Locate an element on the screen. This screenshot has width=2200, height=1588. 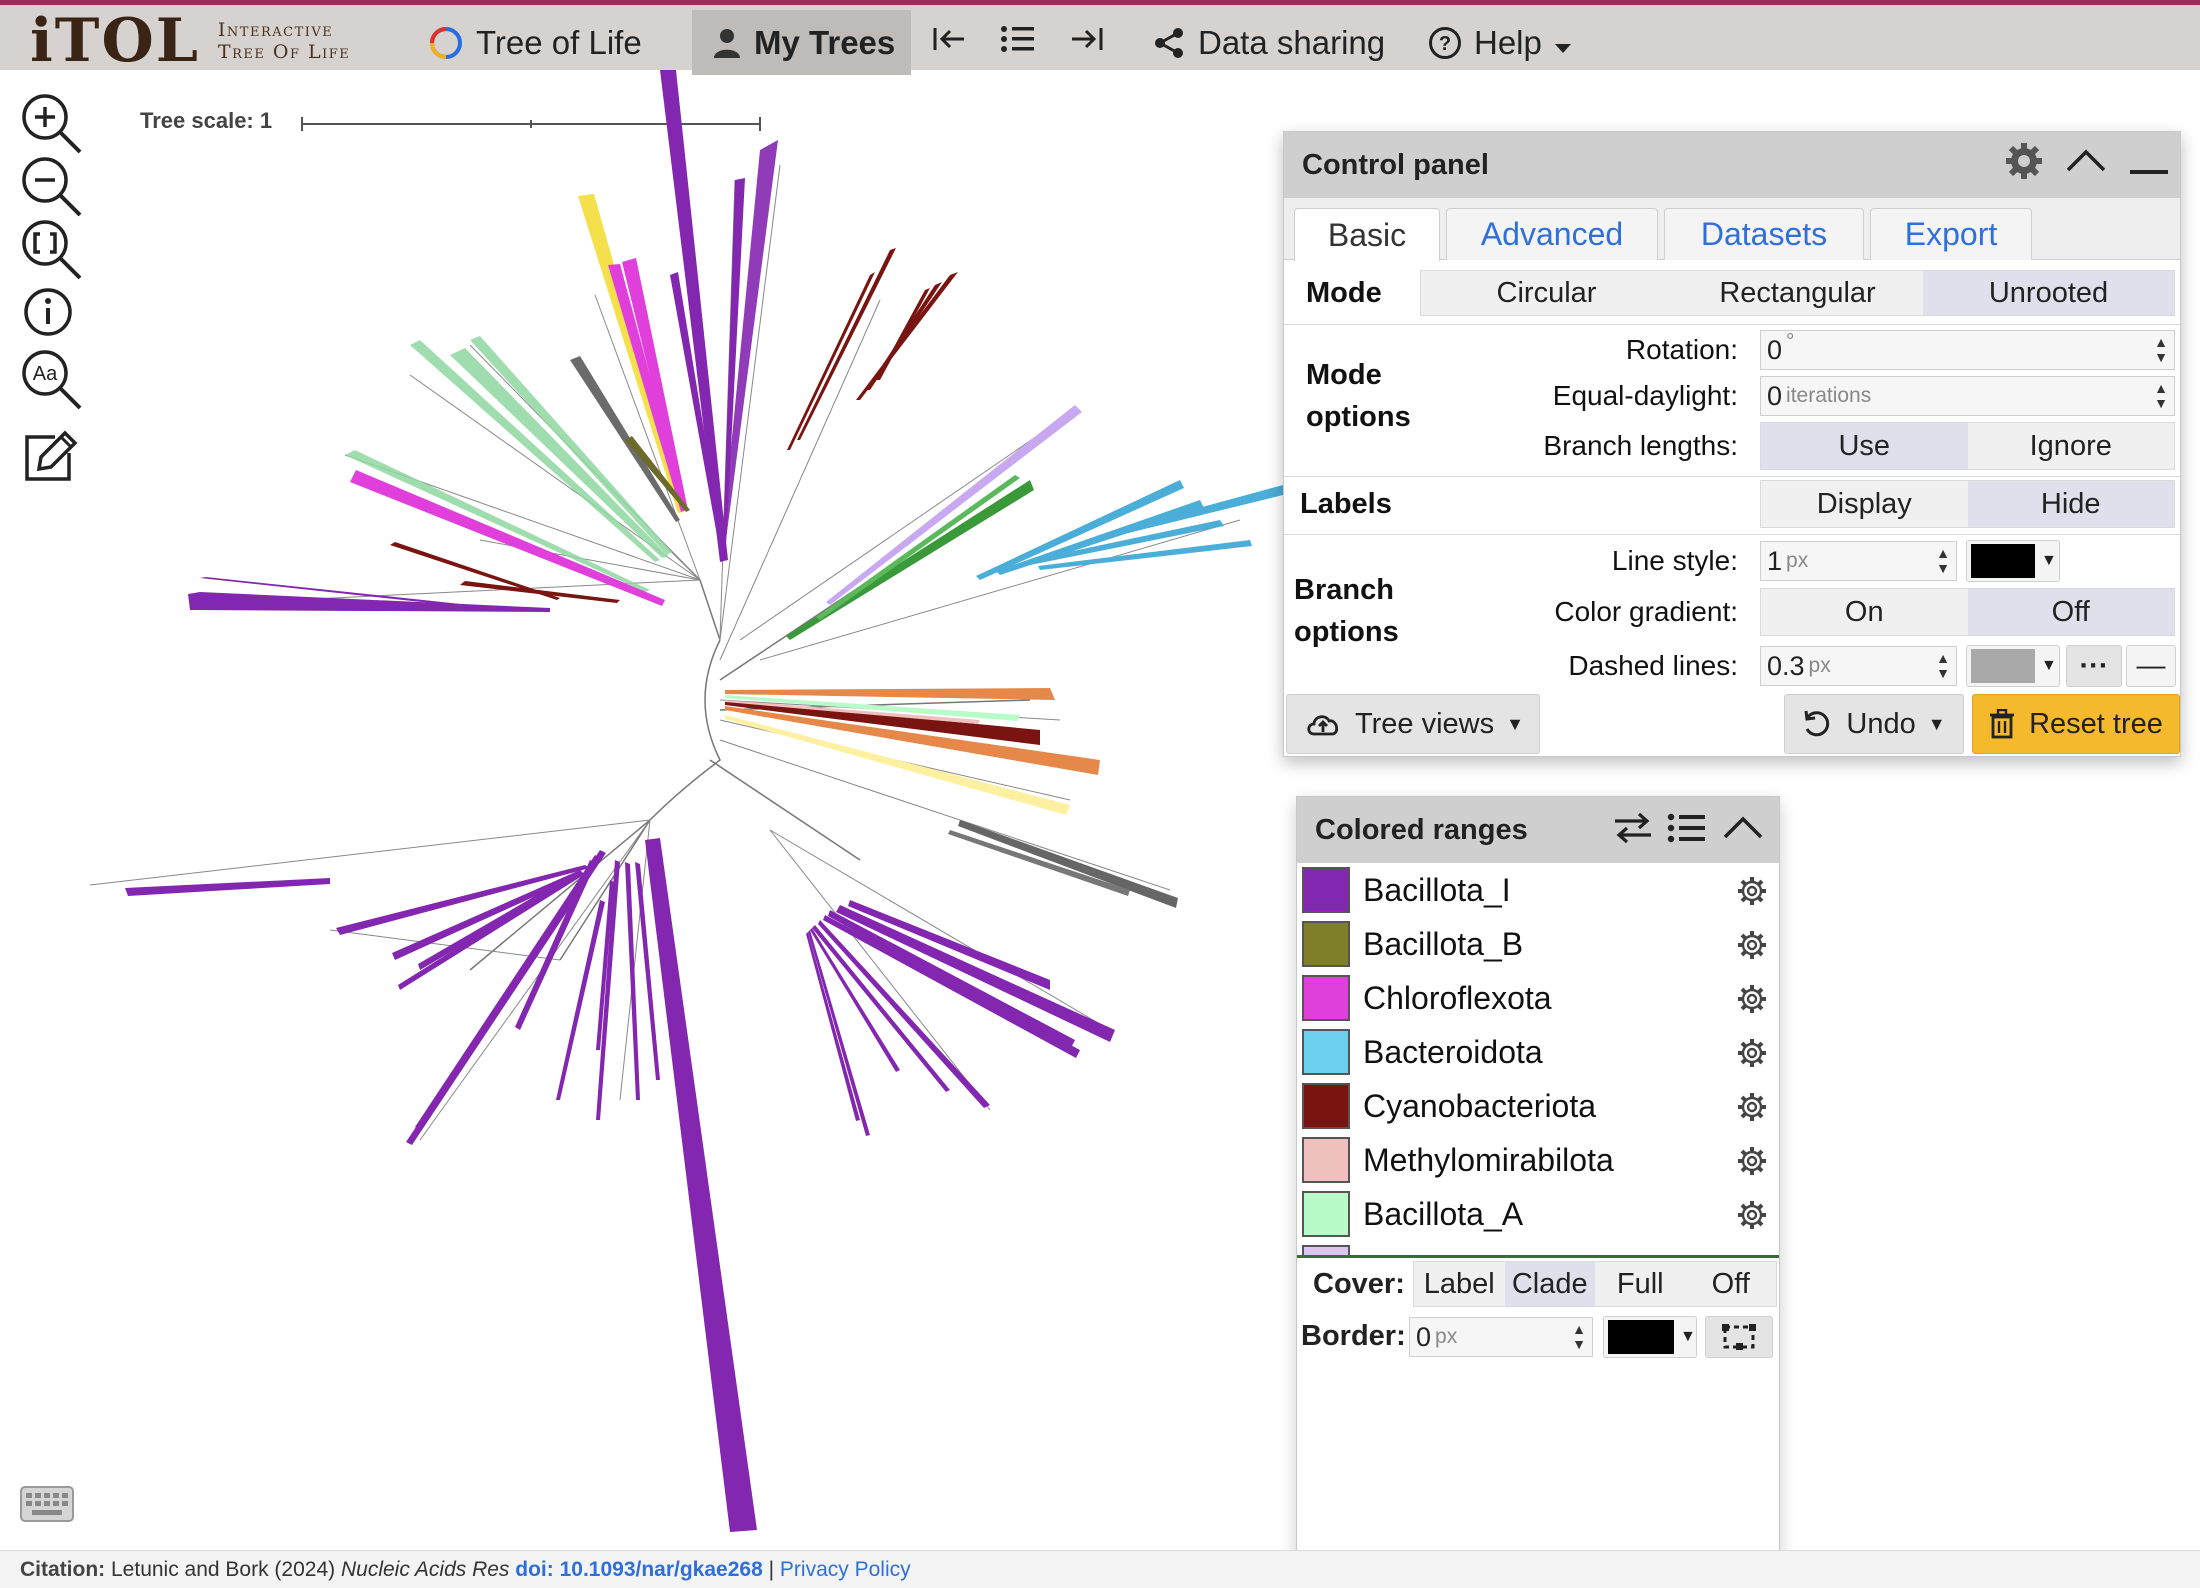
mode-rectangular-button: Rectangular is located at coordinates (1797, 293).